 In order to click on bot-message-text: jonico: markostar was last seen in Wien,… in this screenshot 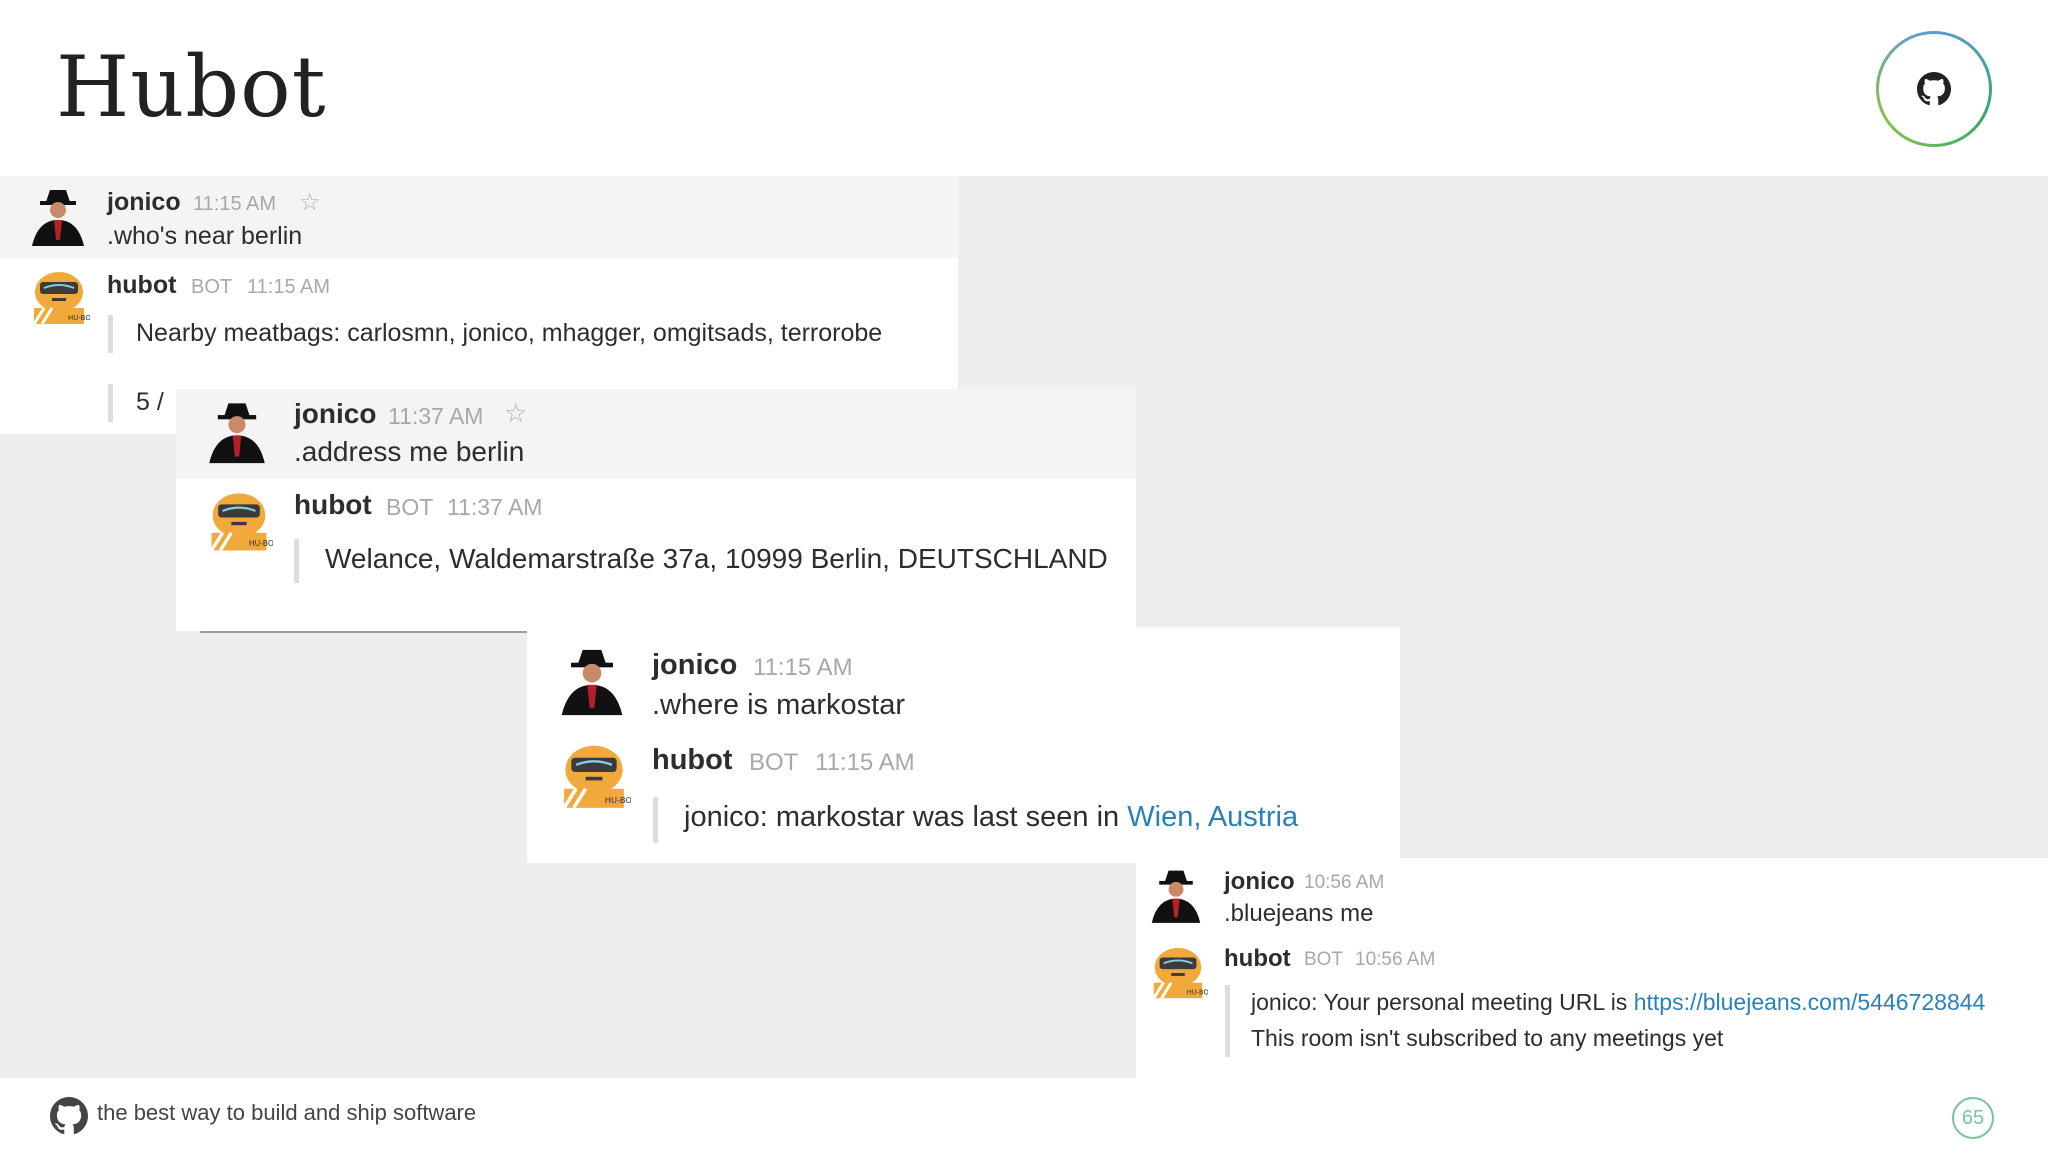, I will do `click(991, 817)`.